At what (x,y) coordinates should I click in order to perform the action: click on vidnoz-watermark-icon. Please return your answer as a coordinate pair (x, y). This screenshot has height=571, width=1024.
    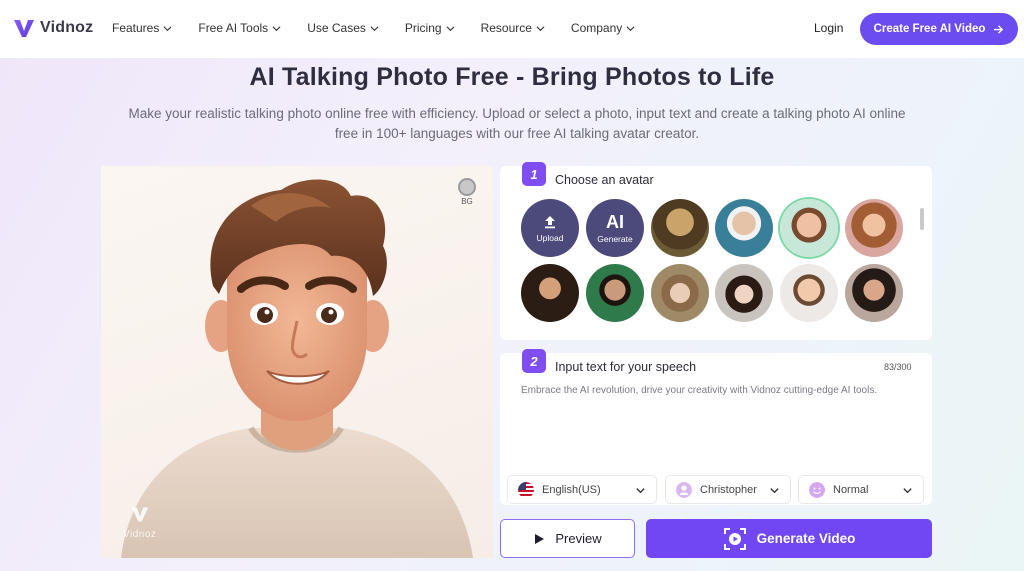
    Looking at the image, I should click on (140, 514).